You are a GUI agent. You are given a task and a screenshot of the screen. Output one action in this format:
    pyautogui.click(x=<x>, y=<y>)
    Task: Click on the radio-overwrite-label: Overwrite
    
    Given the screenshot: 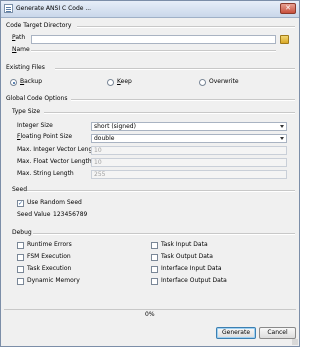 What is the action you would take?
    pyautogui.click(x=224, y=81)
    